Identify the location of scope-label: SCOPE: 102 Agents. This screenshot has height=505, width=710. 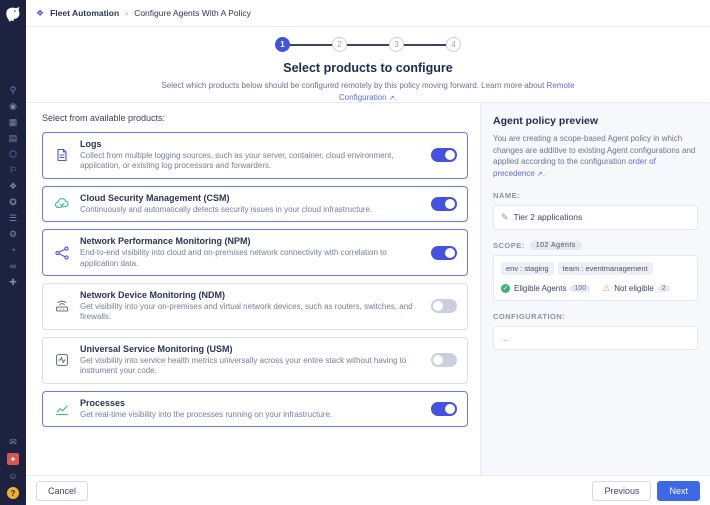
(595, 245).